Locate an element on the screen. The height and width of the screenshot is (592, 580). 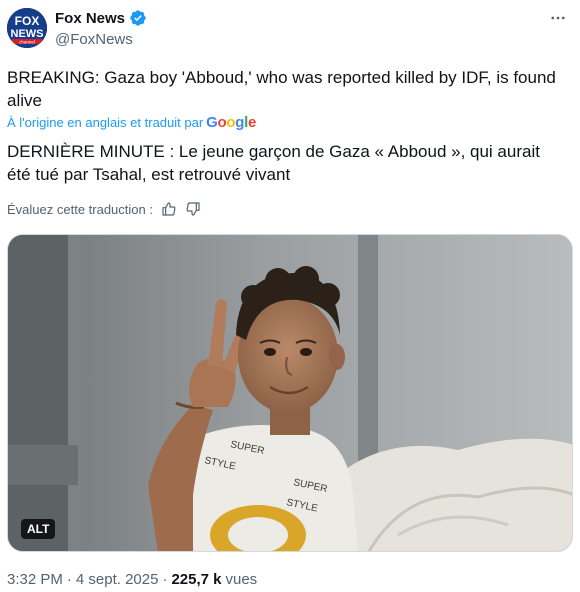
rate-translation-label: Évaluez cette traduction : is located at coordinates (80, 209).